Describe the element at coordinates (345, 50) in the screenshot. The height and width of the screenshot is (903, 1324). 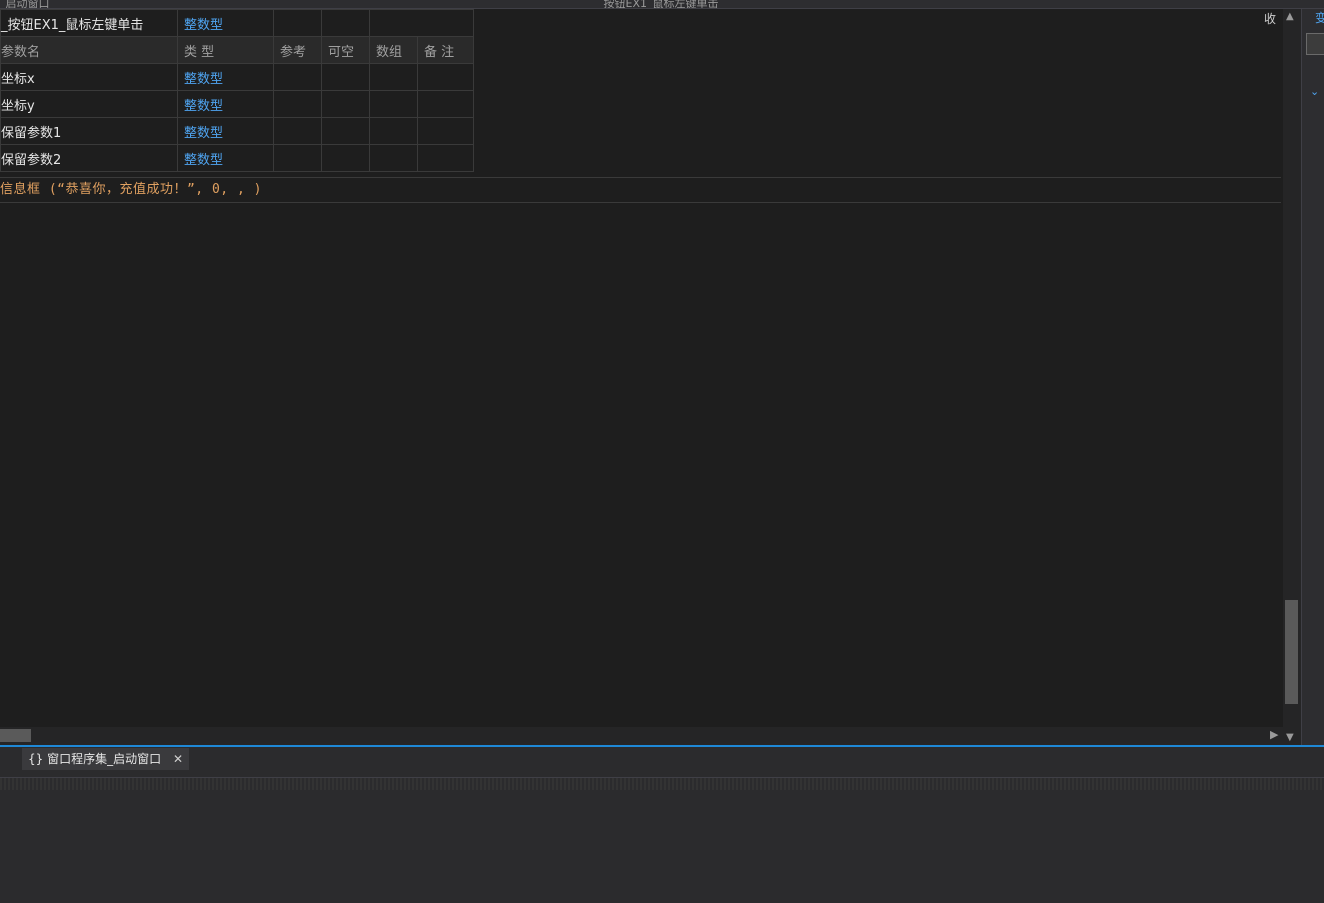
I see `header-nullable: 可空` at that location.